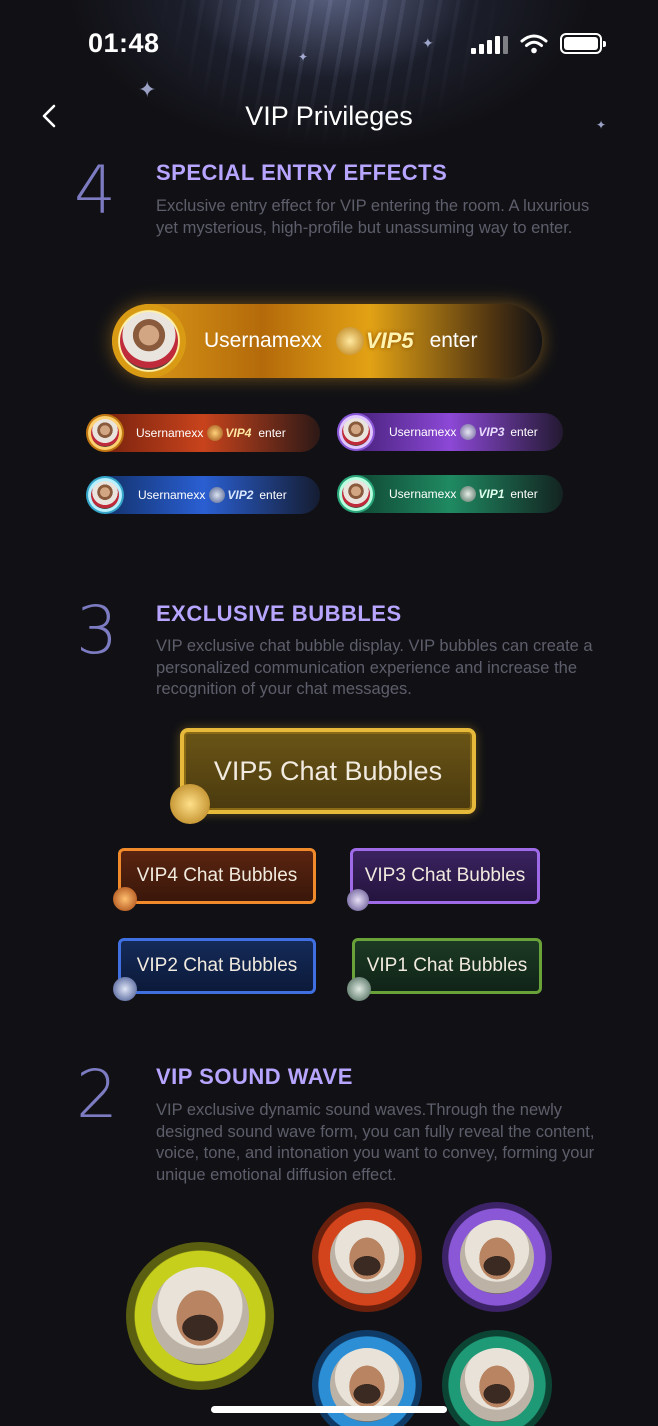 This screenshot has width=658, height=1426. I want to click on entry-effect-banner-vip2: Usernamexx VIP2 enter, so click(203, 495).